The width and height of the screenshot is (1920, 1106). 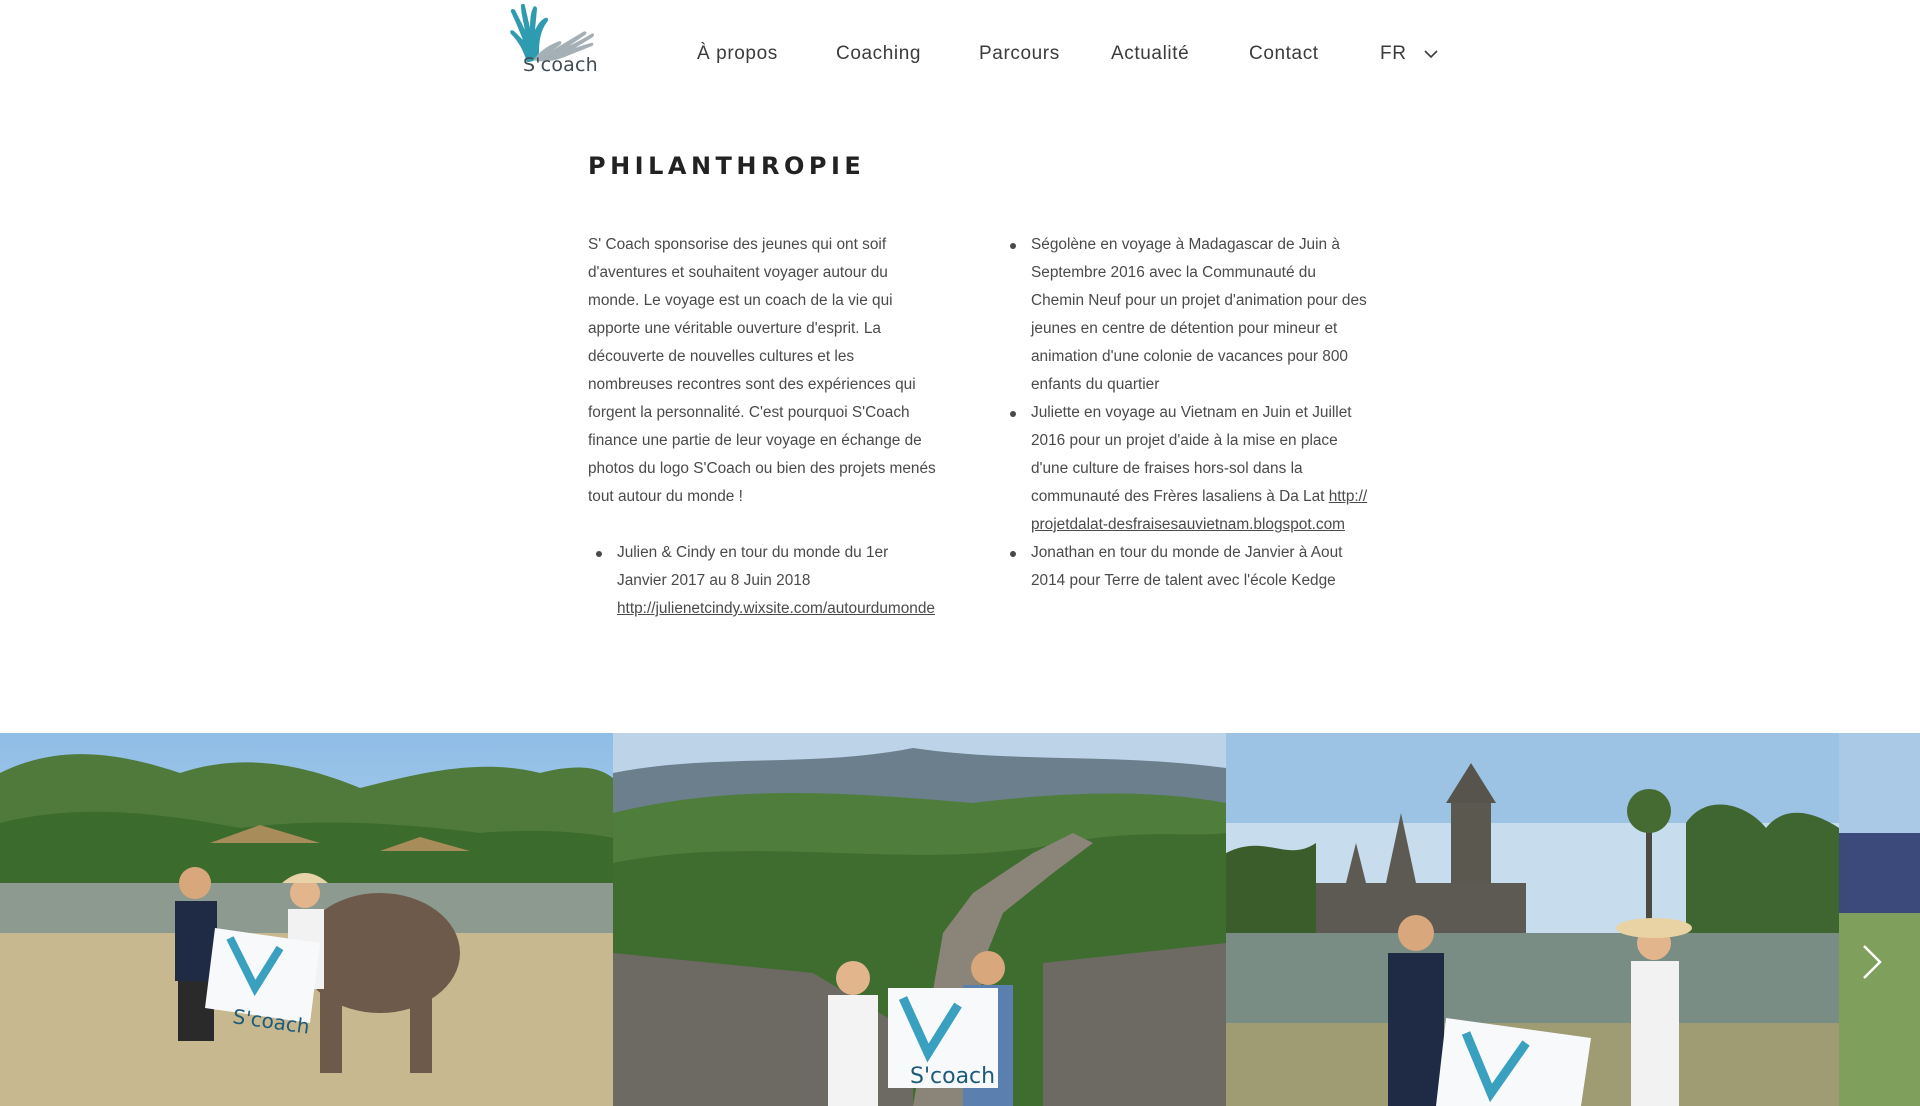 I want to click on nav-contact: Contact, so click(x=1284, y=54).